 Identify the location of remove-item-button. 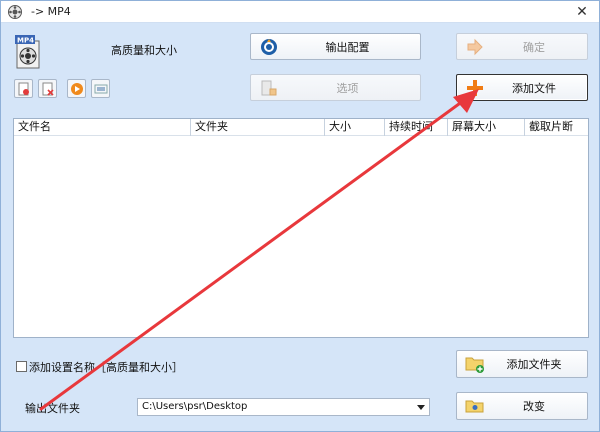
(47, 88).